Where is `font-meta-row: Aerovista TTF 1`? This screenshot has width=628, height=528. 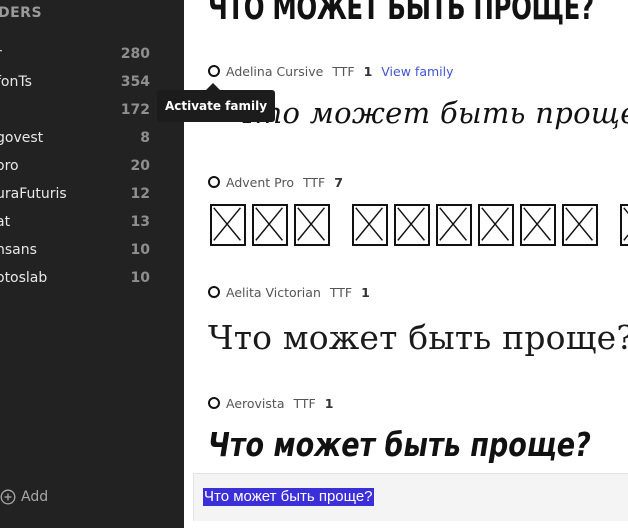
font-meta-row: Aerovista TTF 1 is located at coordinates (275, 403).